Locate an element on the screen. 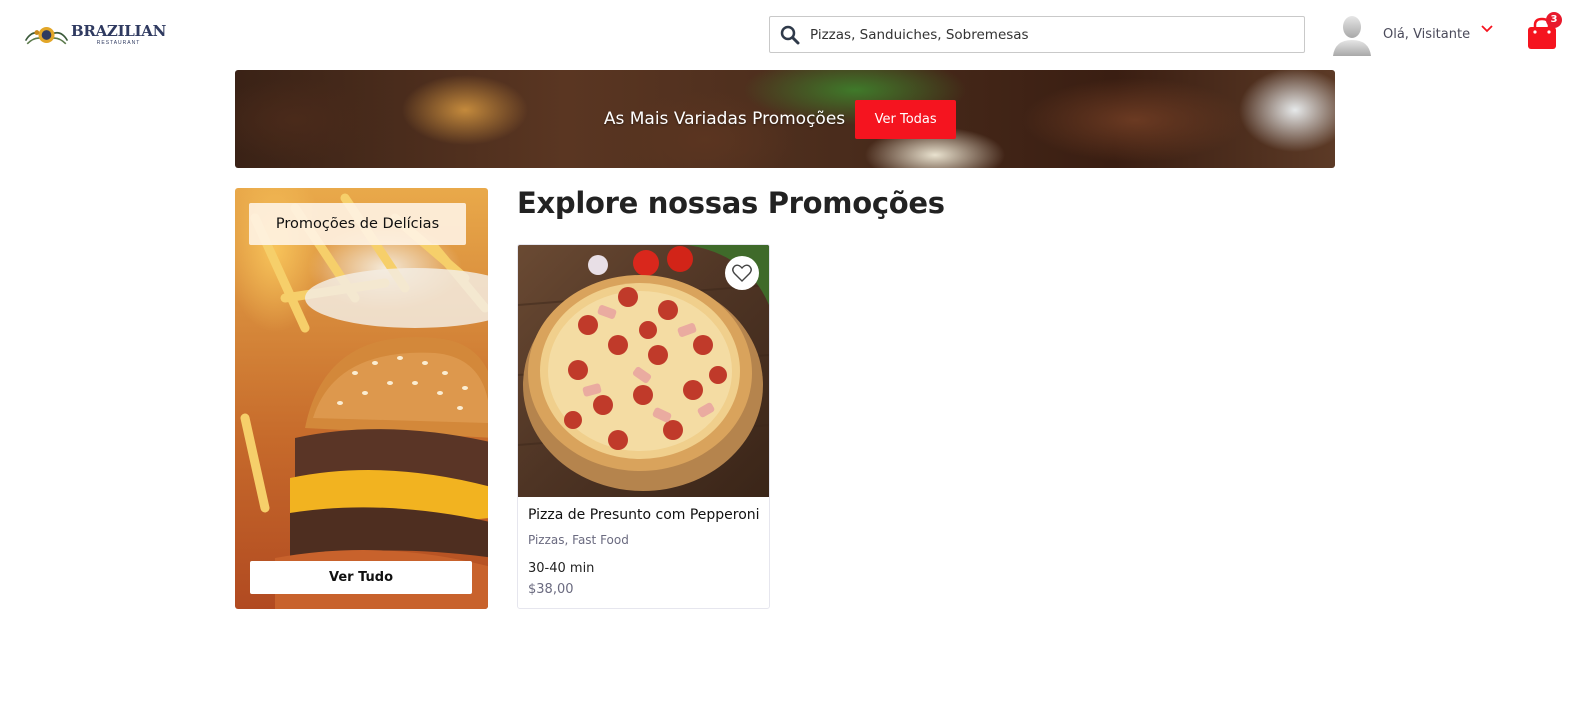 The height and width of the screenshot is (711, 1582). cart-count-badge: 3 is located at coordinates (1554, 20).